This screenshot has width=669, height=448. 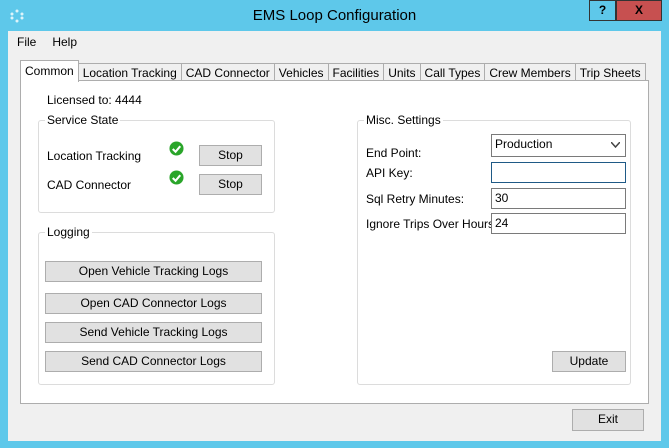 What do you see at coordinates (94, 100) in the screenshot?
I see `licensed-to: Licensed to: 4444` at bounding box center [94, 100].